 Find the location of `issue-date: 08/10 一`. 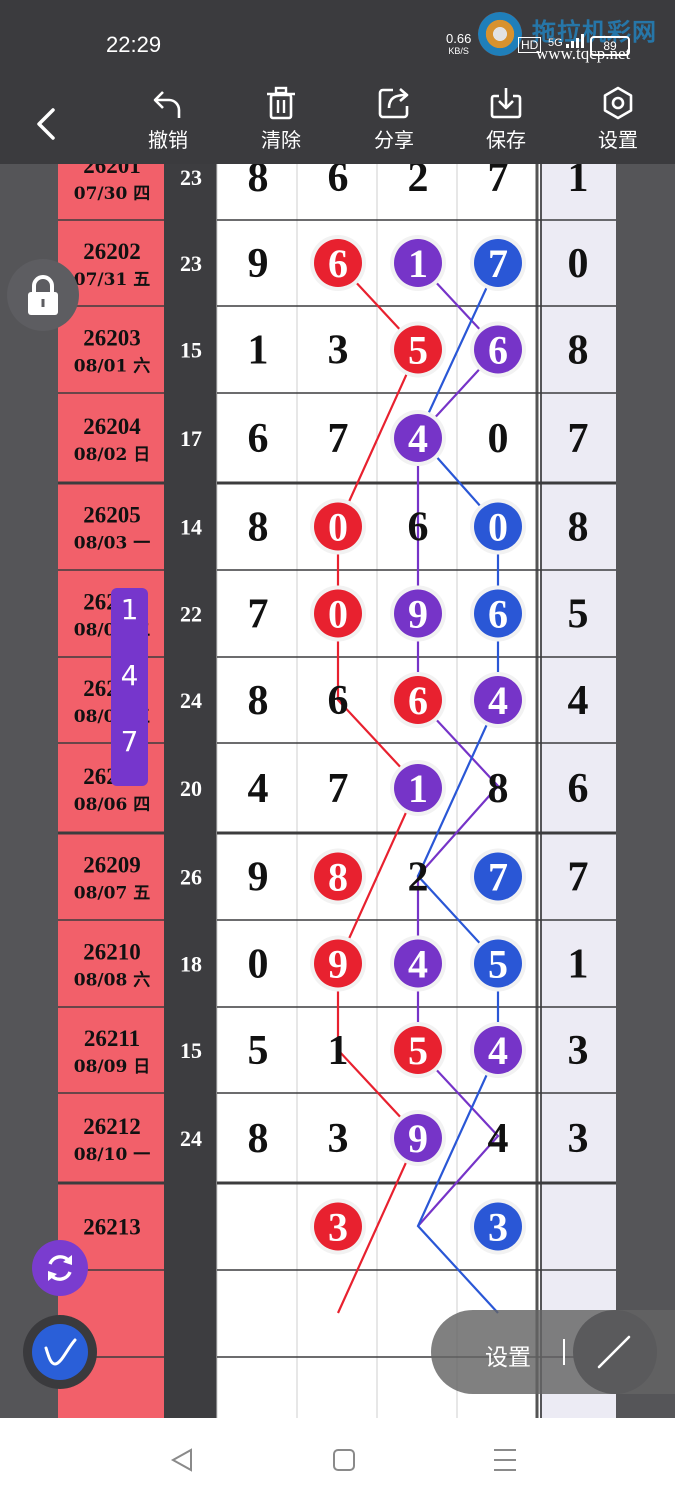

issue-date: 08/10 一 is located at coordinates (112, 1155).